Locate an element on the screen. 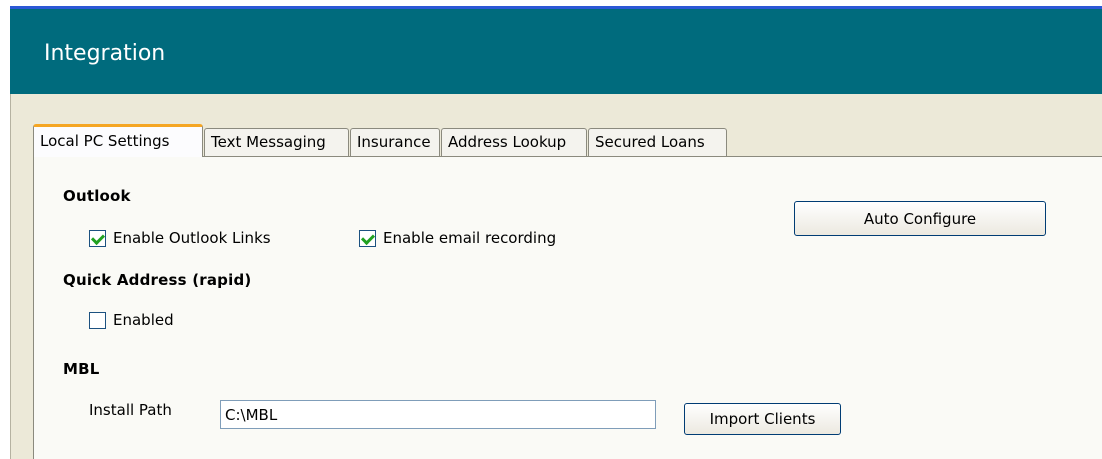 Image resolution: width=1102 pixels, height=459 pixels. enable-email-recording-check is located at coordinates (367, 238).